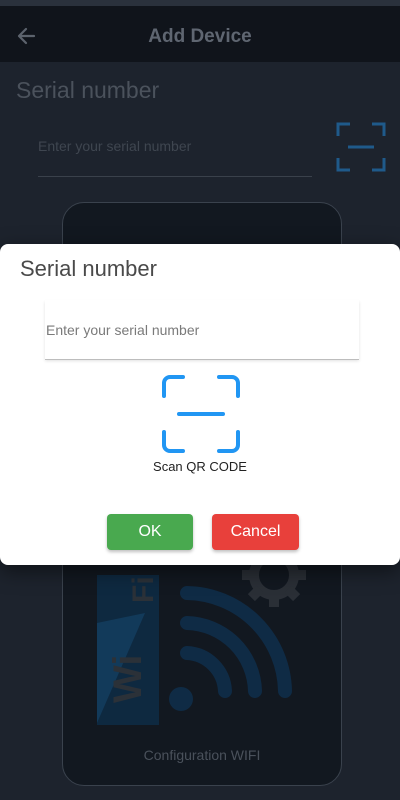 The width and height of the screenshot is (400, 800). I want to click on bg-qr-scan-button, so click(361, 147).